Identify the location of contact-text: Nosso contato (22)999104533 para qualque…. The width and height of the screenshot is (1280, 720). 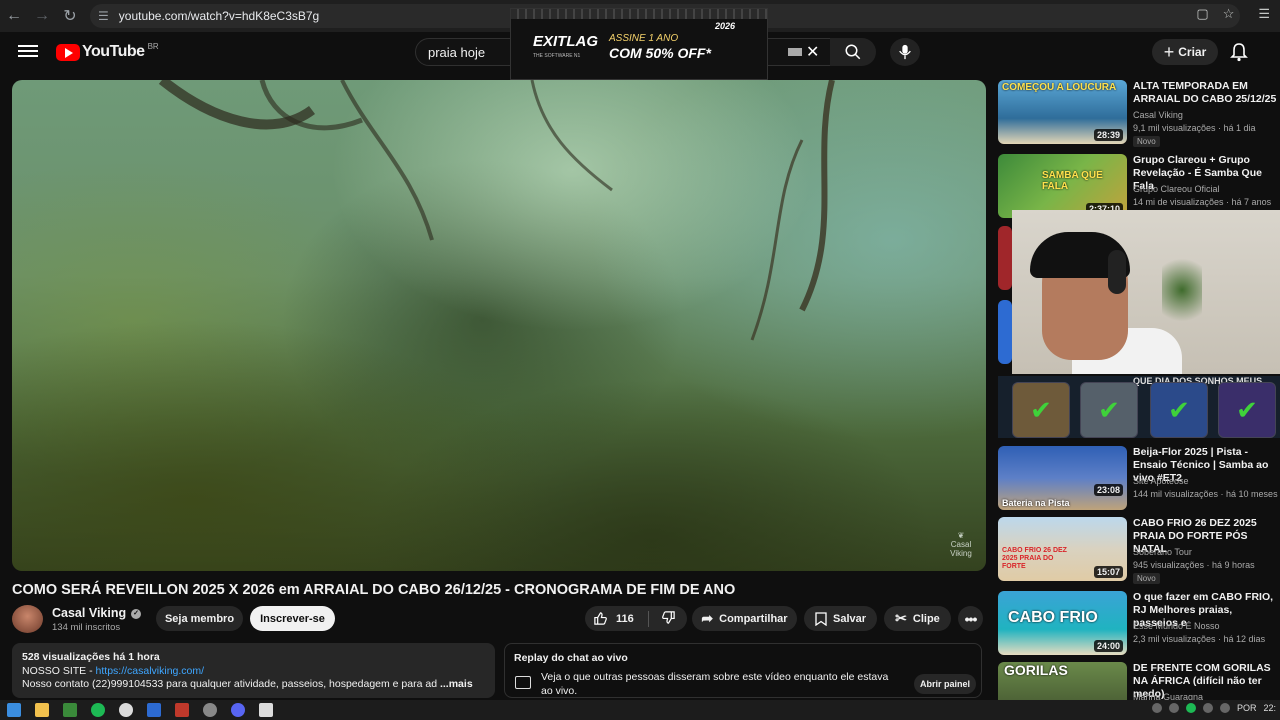
(230, 684).